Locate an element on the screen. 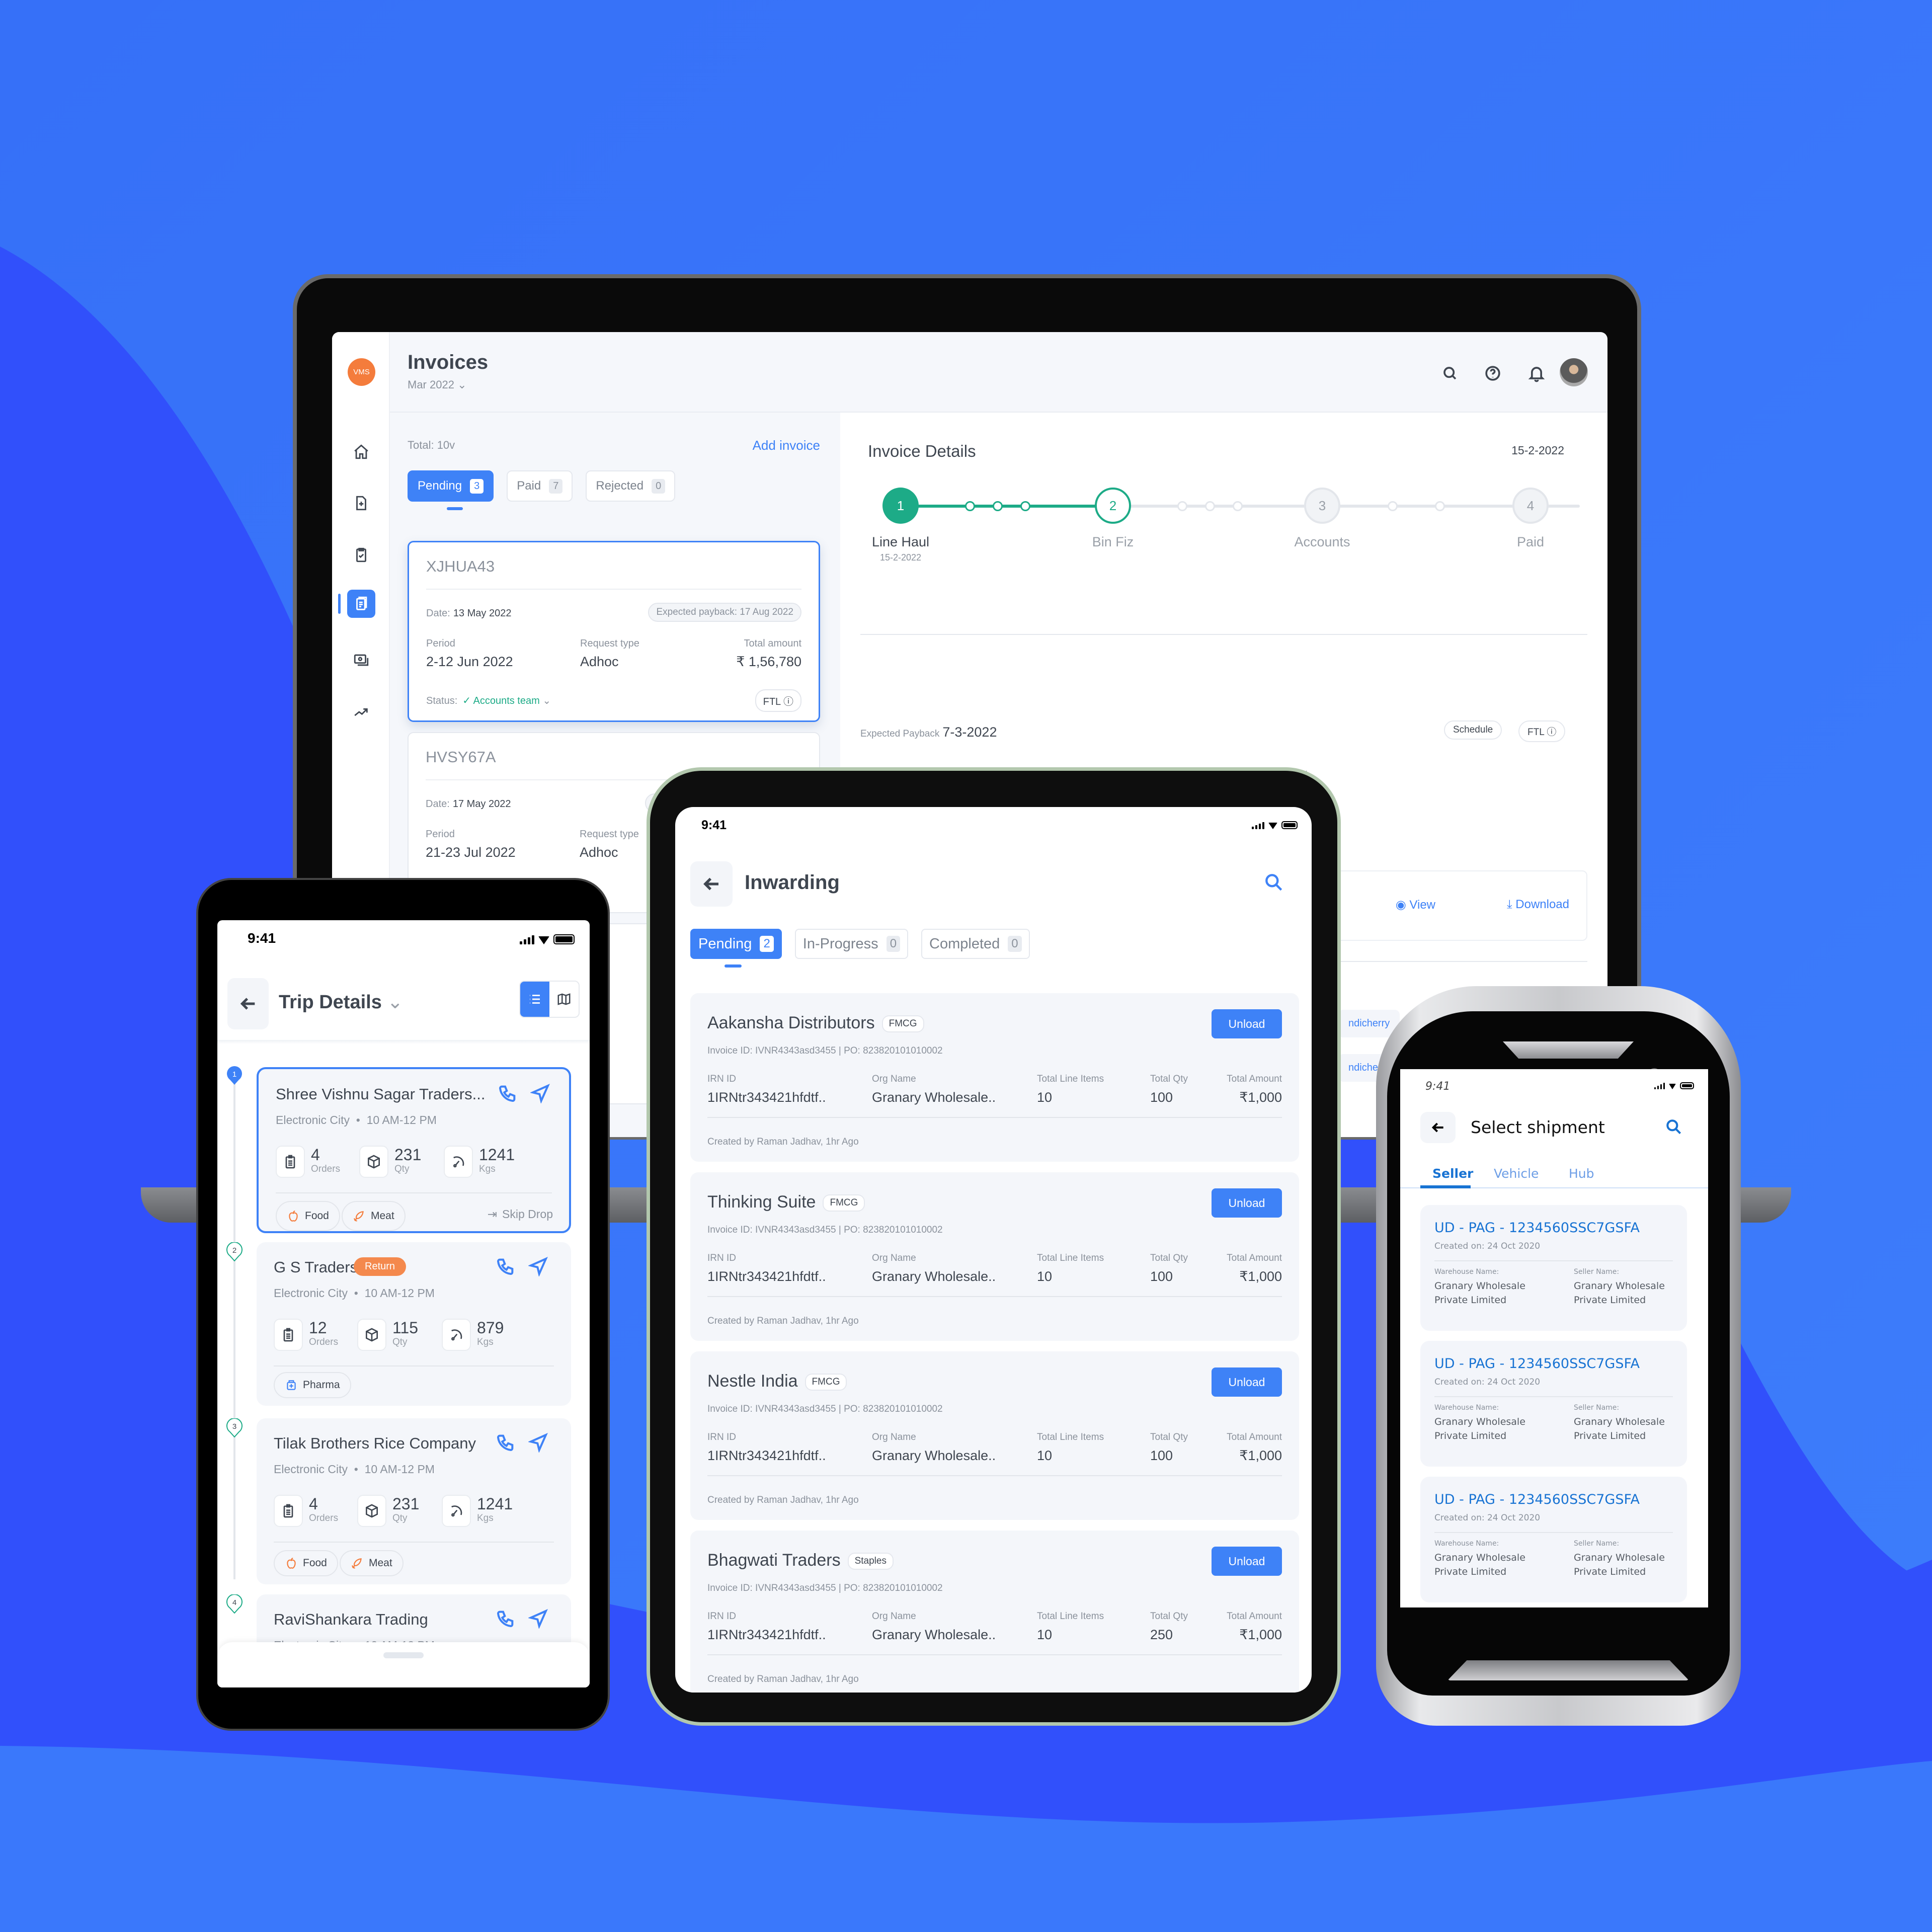 The width and height of the screenshot is (1932, 1932). schedule-chip: Schedule is located at coordinates (1473, 730).